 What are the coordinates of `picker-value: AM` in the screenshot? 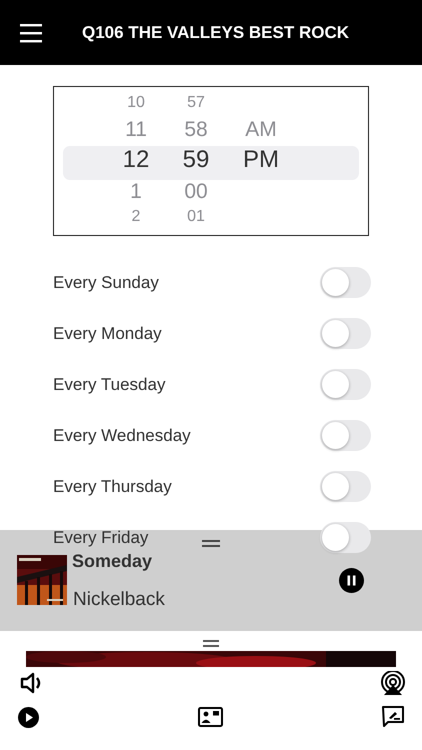 It's located at (261, 129).